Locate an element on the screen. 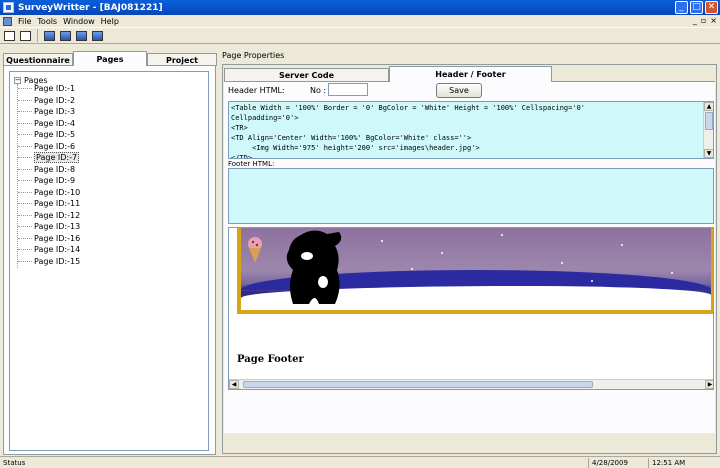 Image resolution: width=720 pixels, height=468 pixels. tree-item-label: Page ID:-16 is located at coordinates (57, 238).